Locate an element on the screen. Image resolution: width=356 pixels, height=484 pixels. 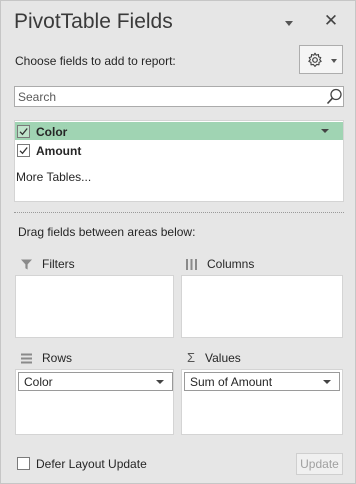
rows-area-label: Rows is located at coordinates (57, 358).